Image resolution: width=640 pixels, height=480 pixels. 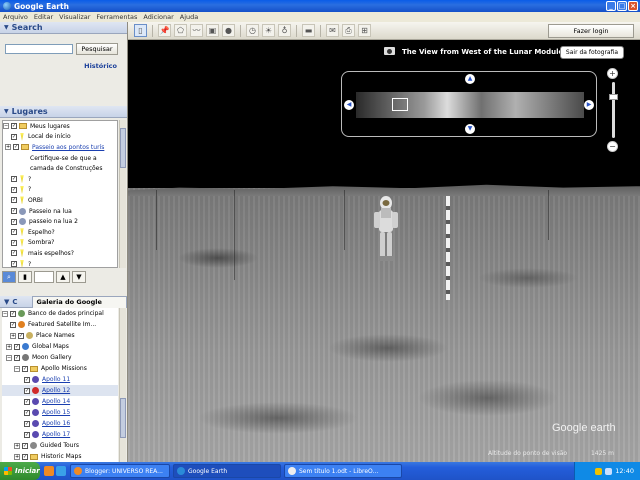 What do you see at coordinates (189, 17) in the screenshot?
I see `menu-ajuda: Ajuda` at bounding box center [189, 17].